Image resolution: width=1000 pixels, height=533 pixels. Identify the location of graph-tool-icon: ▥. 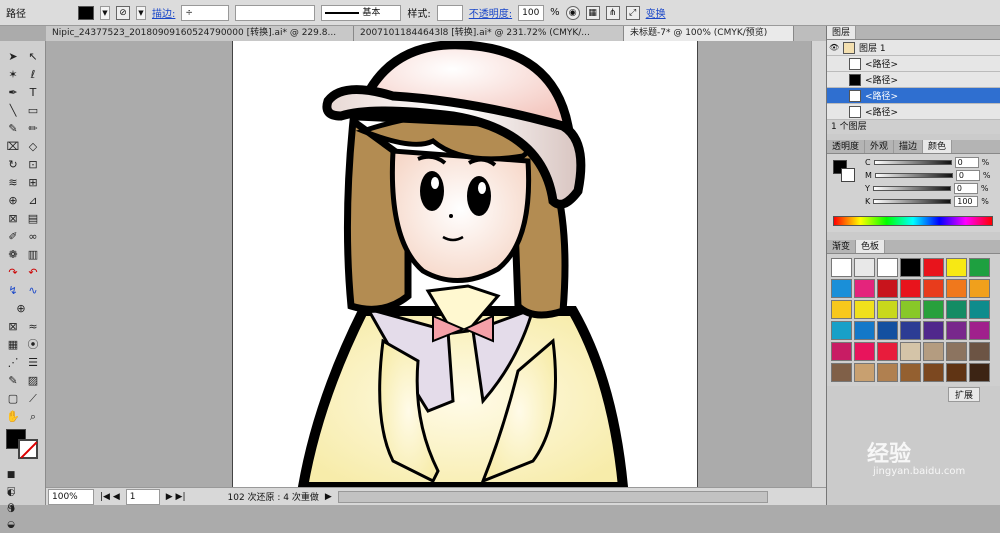
(33, 255).